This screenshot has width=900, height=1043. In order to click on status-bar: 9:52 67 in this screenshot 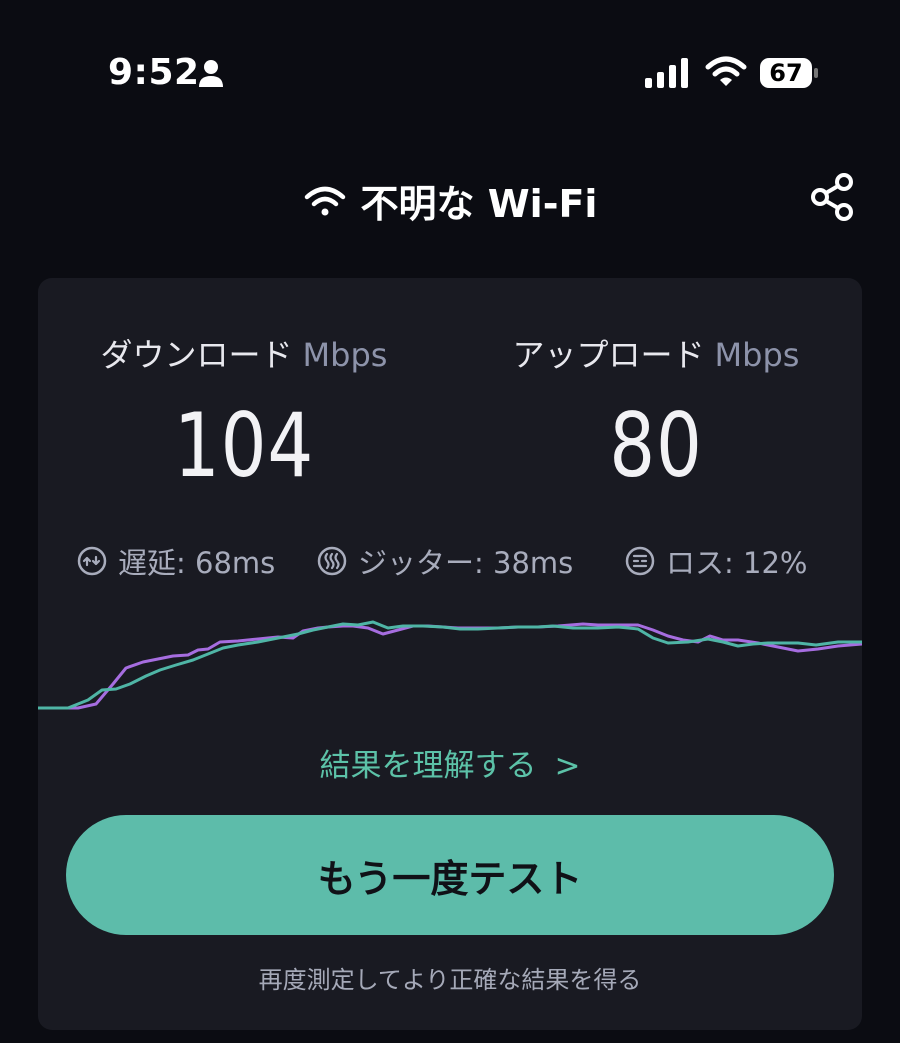, I will do `click(450, 70)`.